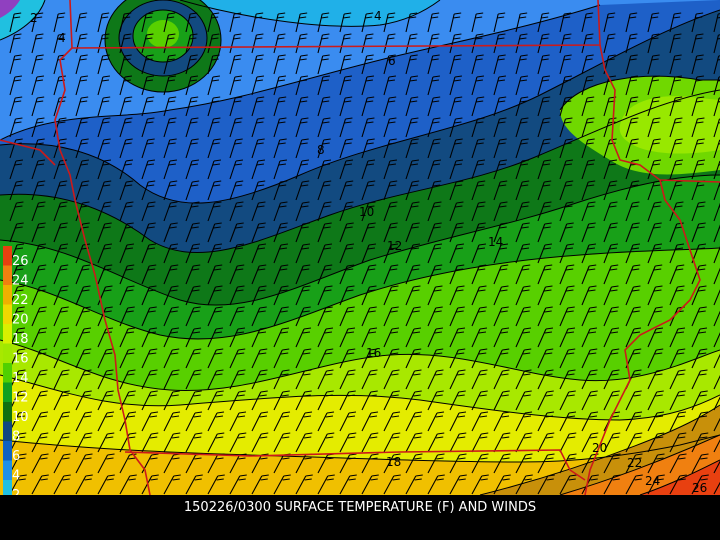 This screenshot has width=720, height=540. What do you see at coordinates (16, 437) in the screenshot?
I see `legend-label: 8` at bounding box center [16, 437].